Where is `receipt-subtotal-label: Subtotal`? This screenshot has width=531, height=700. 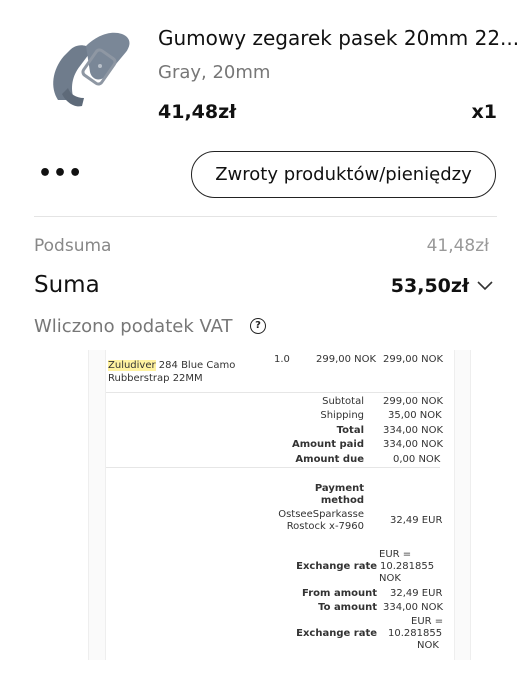 receipt-subtotal-label: Subtotal is located at coordinates (343, 401).